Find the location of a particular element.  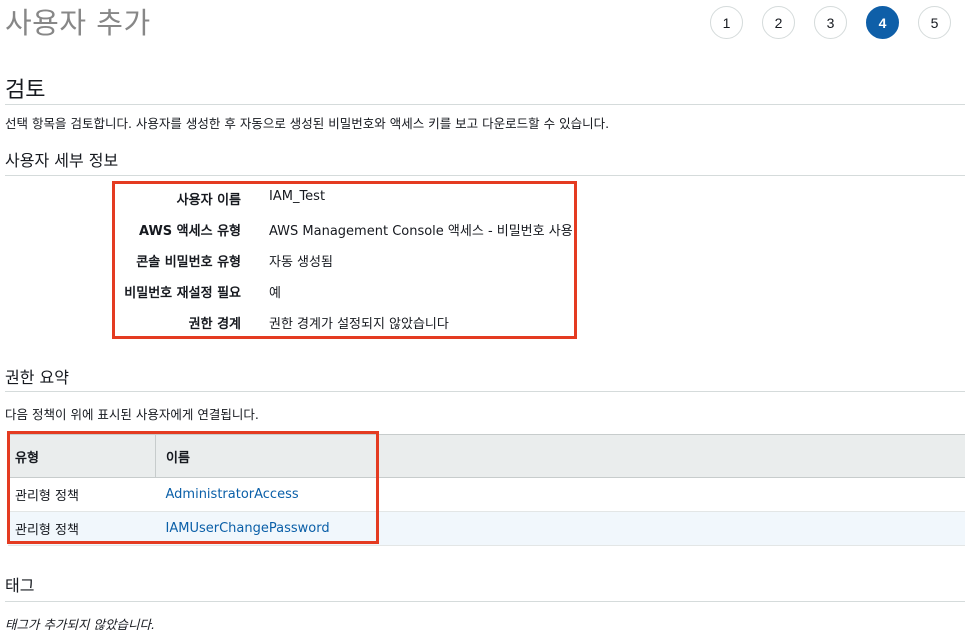

tags-heading: 태그 is located at coordinates (485, 587).